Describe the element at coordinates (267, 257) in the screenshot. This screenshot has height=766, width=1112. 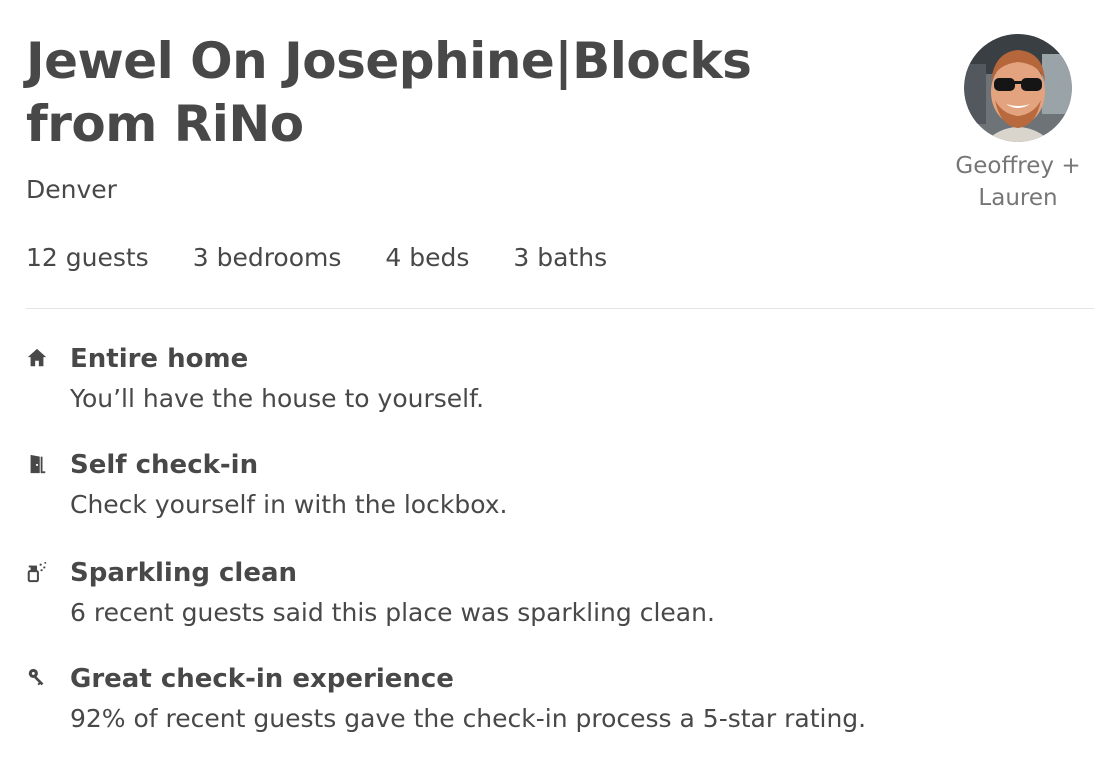
I see `bedroom-count: 3 bedrooms` at that location.